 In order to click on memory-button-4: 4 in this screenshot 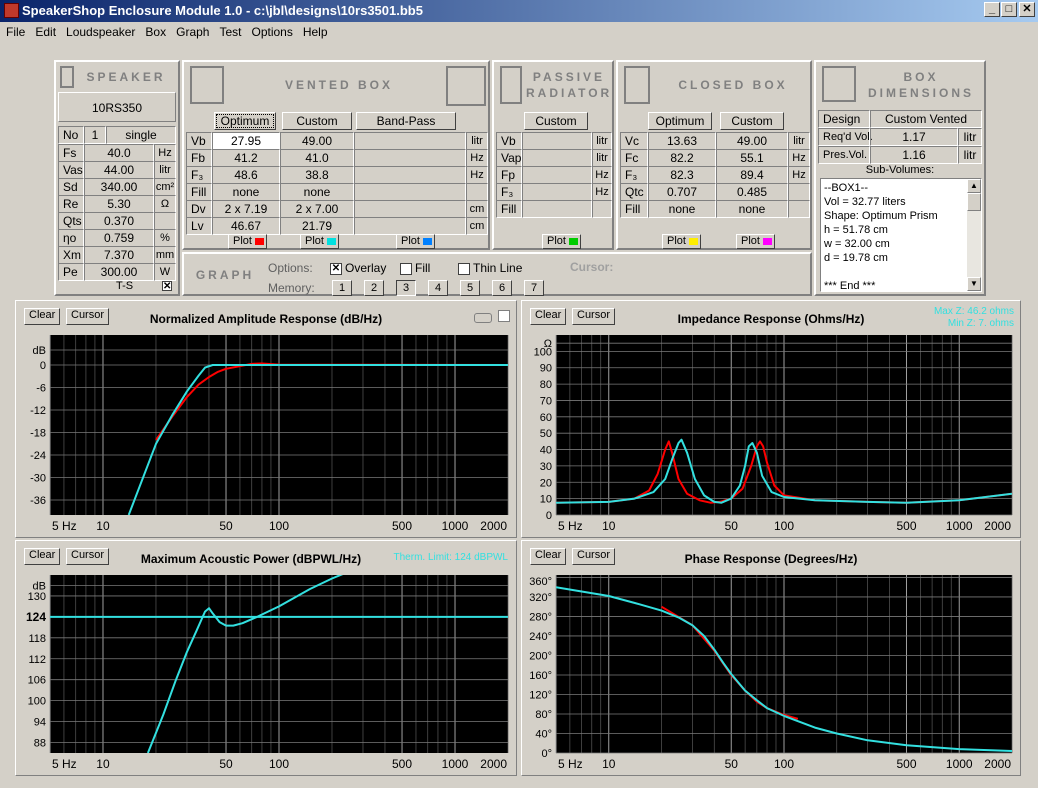, I will do `click(438, 288)`.